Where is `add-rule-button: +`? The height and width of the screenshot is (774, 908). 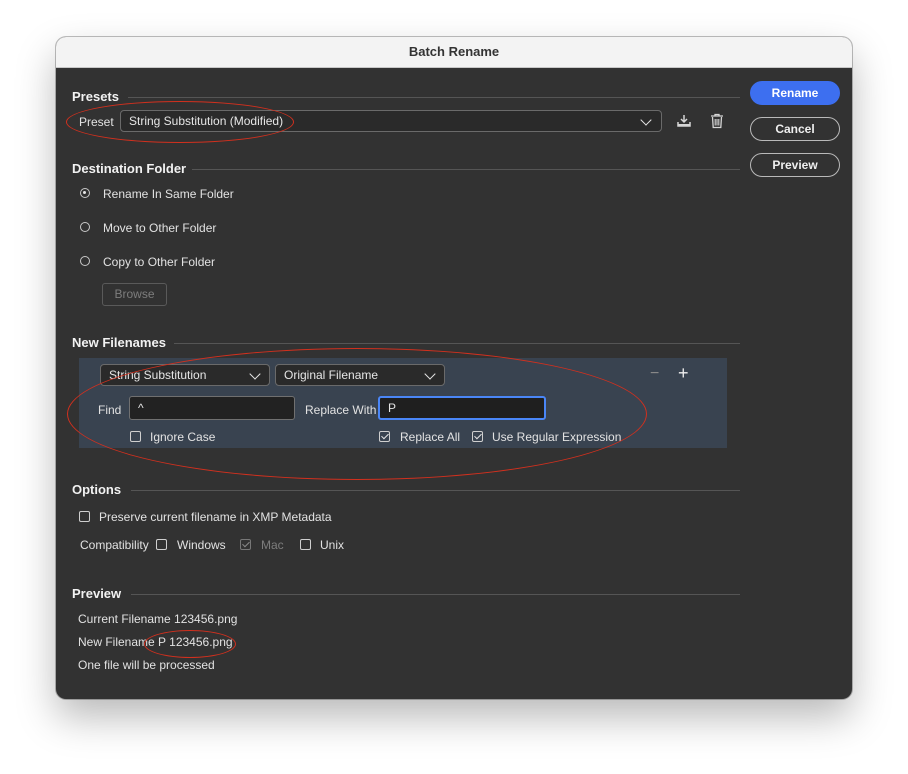 add-rule-button: + is located at coordinates (683, 373).